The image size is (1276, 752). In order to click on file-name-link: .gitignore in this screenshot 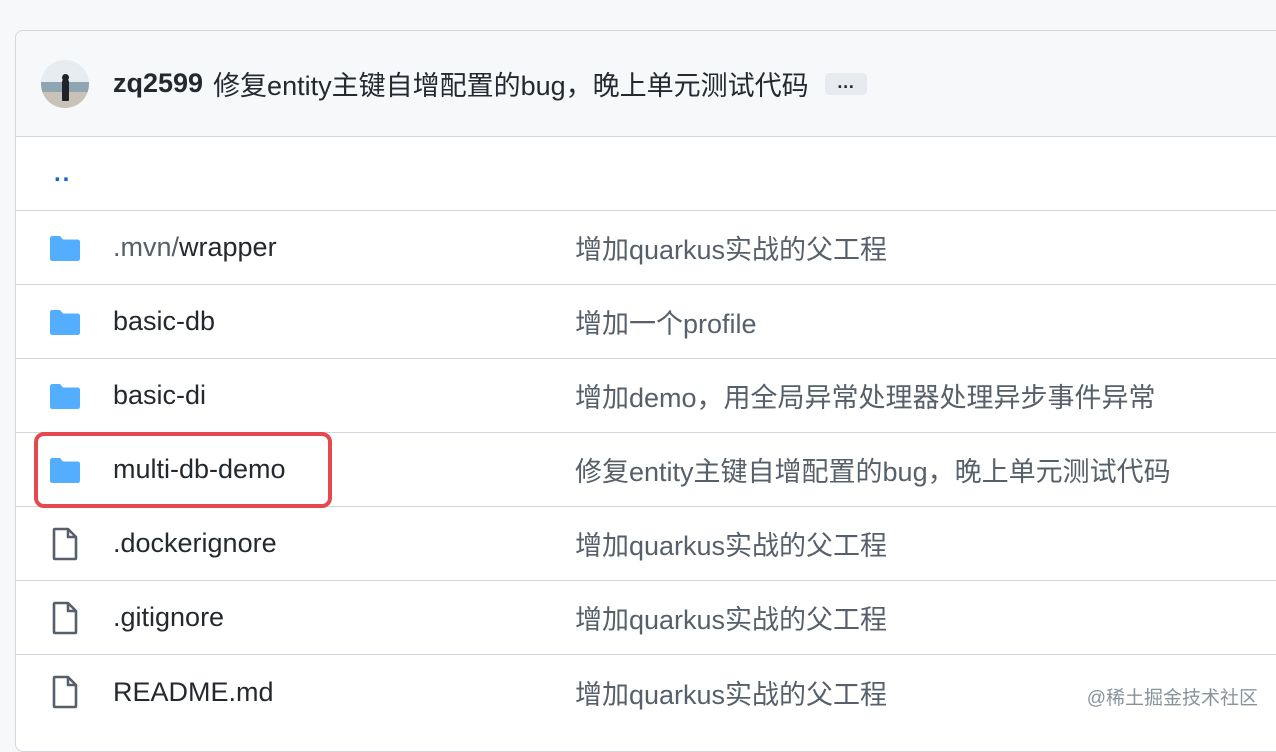, I will do `click(168, 617)`.